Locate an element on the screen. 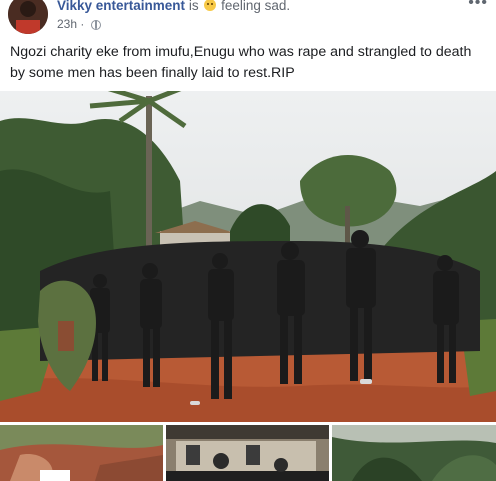 The image size is (496, 481). author-avatar is located at coordinates (28, 17).